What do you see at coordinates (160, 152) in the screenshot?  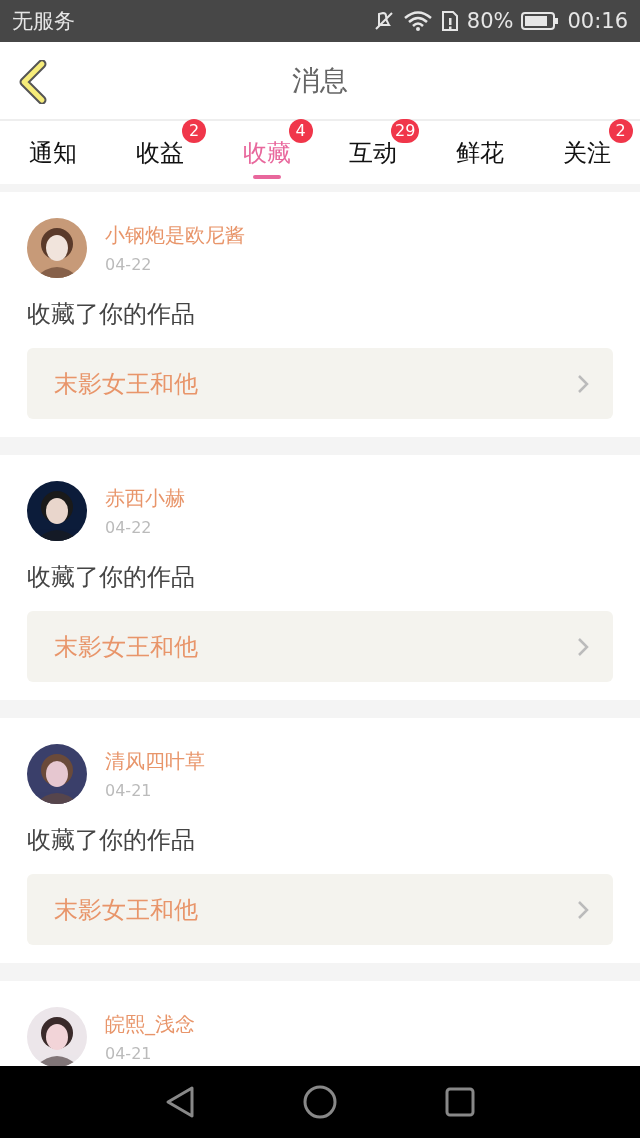 I see `tab: 收益 2` at bounding box center [160, 152].